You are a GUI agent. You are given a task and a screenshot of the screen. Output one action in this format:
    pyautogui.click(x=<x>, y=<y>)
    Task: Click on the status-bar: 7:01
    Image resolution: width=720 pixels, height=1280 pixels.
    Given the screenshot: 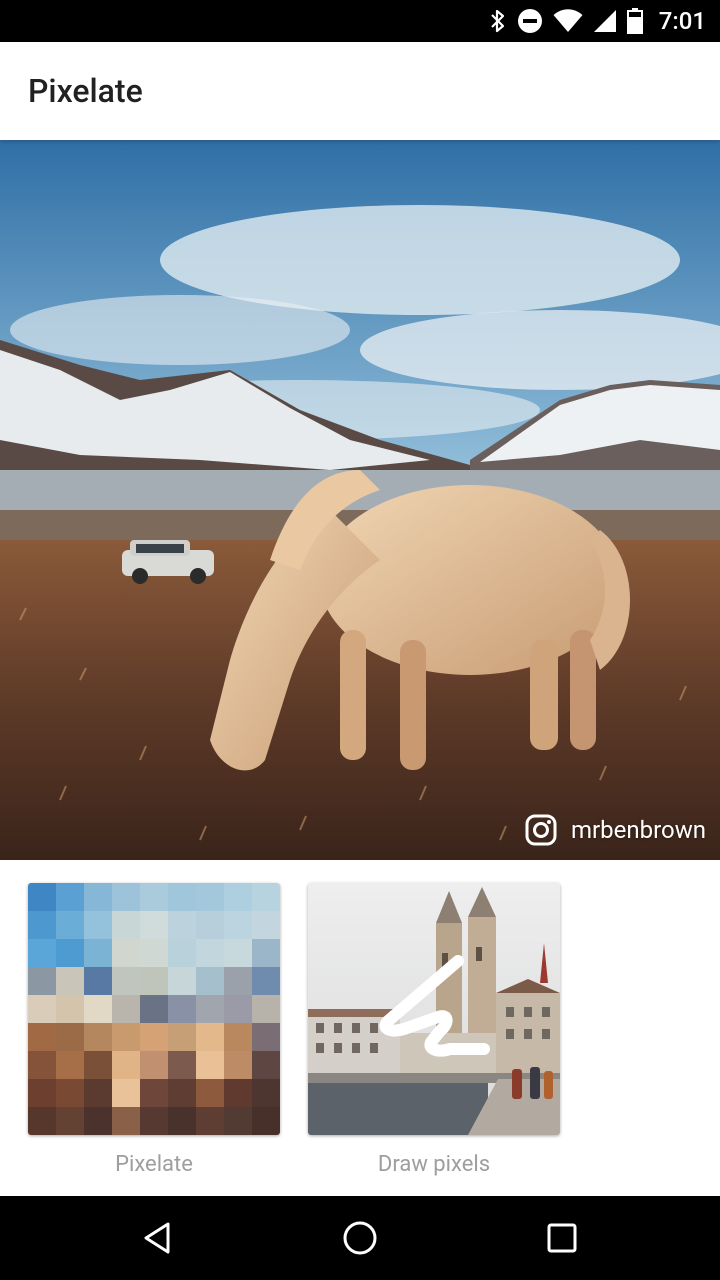 What is the action you would take?
    pyautogui.click(x=360, y=21)
    